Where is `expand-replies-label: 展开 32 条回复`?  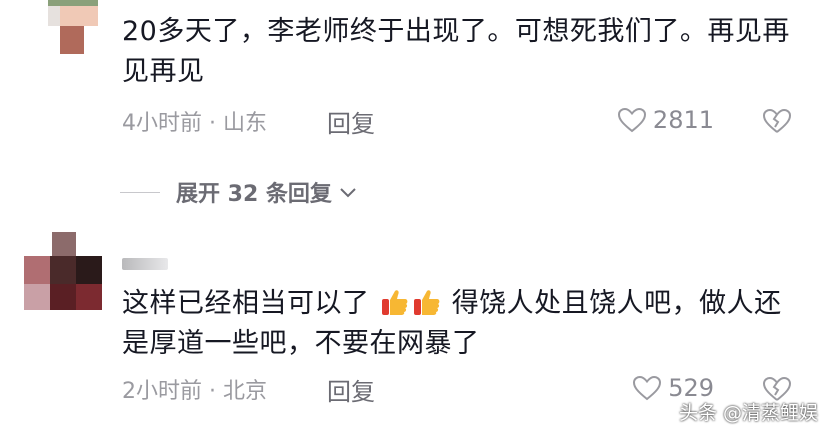 expand-replies-label: 展开 32 条回复 is located at coordinates (254, 194).